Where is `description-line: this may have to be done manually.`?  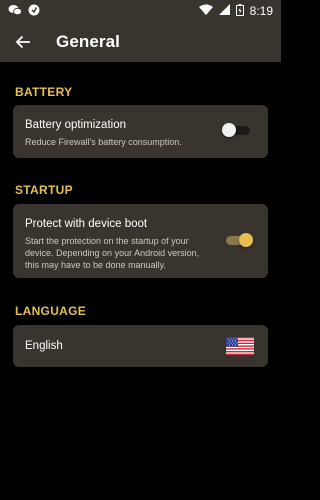 description-line: this may have to be done manually. is located at coordinates (95, 265).